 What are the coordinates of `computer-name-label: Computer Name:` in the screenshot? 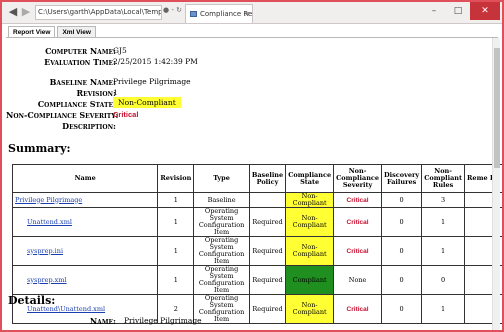 It's located at (80, 51).